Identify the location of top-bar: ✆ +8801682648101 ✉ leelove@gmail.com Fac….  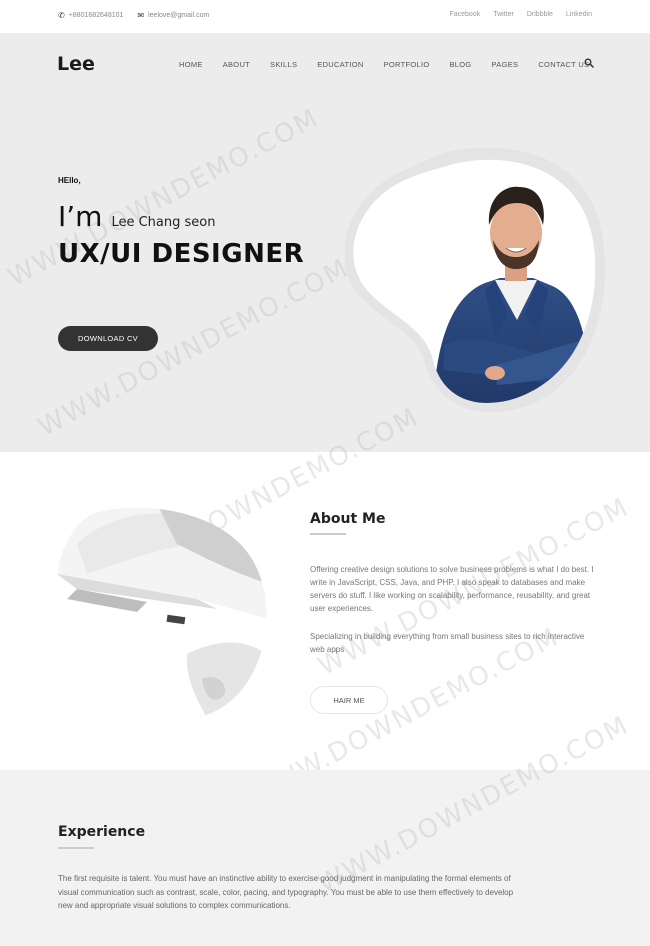
(325, 16).